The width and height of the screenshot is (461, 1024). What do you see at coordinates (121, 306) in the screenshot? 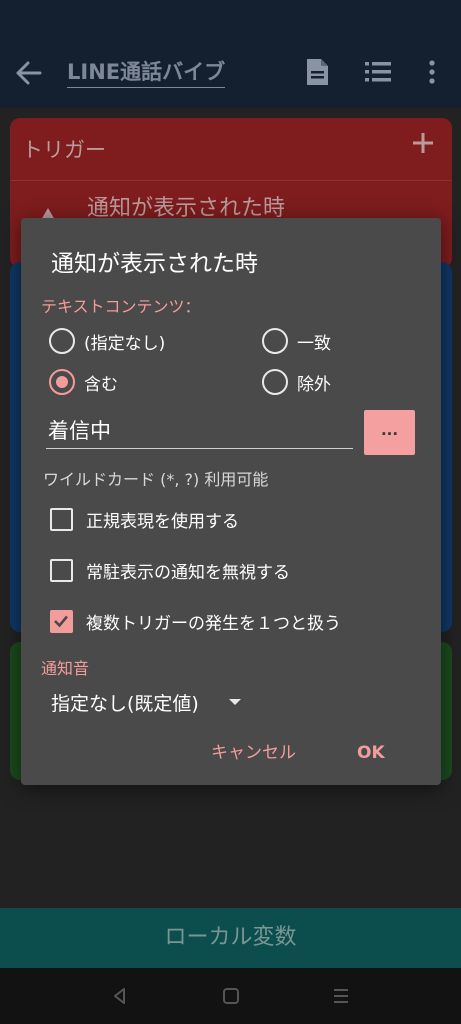
I see `text-content-label: テキストコンテンツ：` at bounding box center [121, 306].